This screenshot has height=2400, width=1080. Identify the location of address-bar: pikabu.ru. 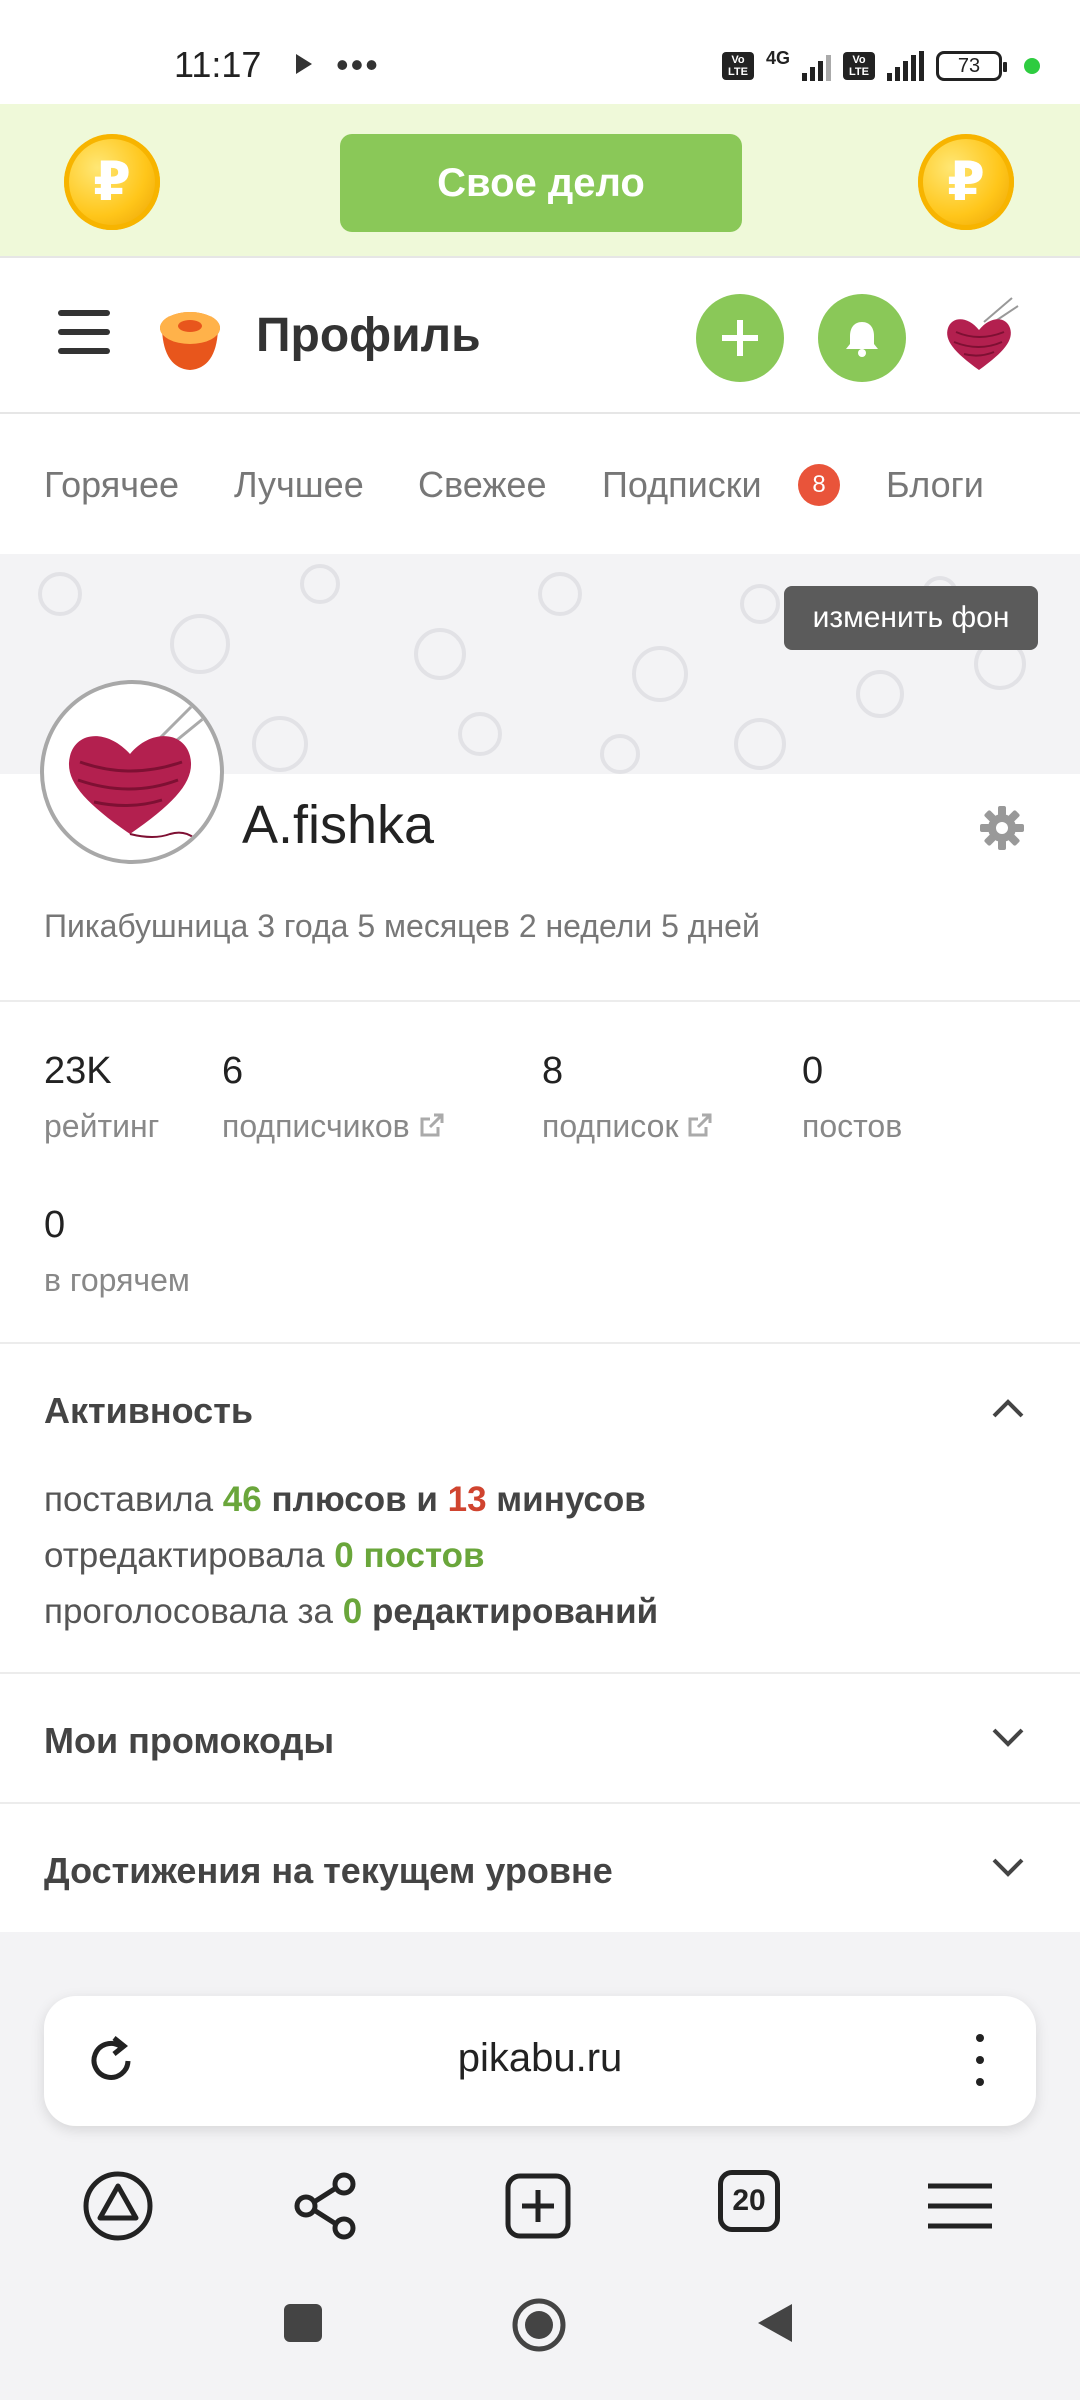
(540, 2061).